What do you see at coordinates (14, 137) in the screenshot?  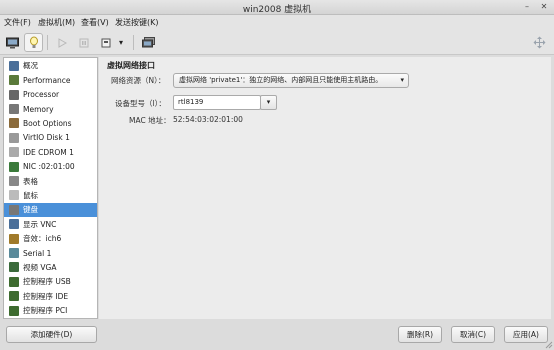 I see `disk-icon` at bounding box center [14, 137].